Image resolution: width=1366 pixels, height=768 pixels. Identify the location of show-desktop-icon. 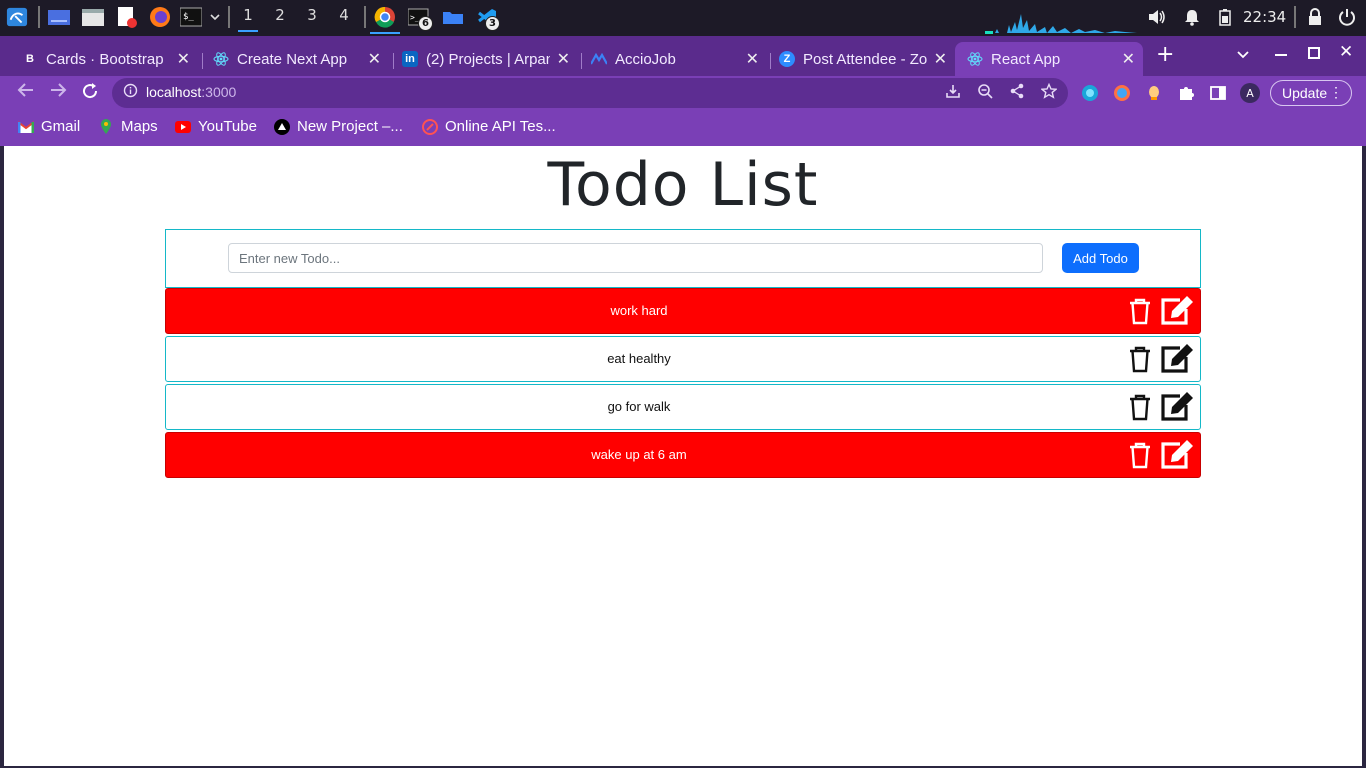
(59, 17).